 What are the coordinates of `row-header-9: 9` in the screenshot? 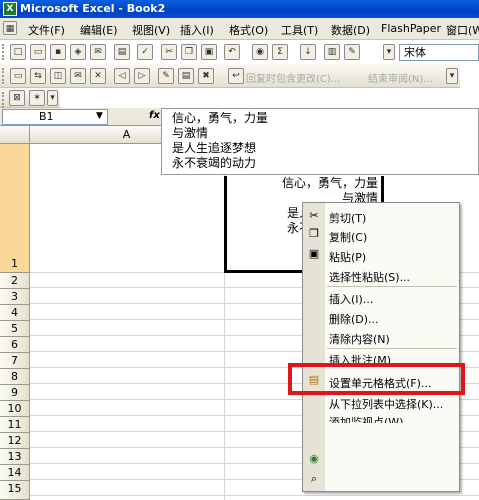 It's located at (15, 393).